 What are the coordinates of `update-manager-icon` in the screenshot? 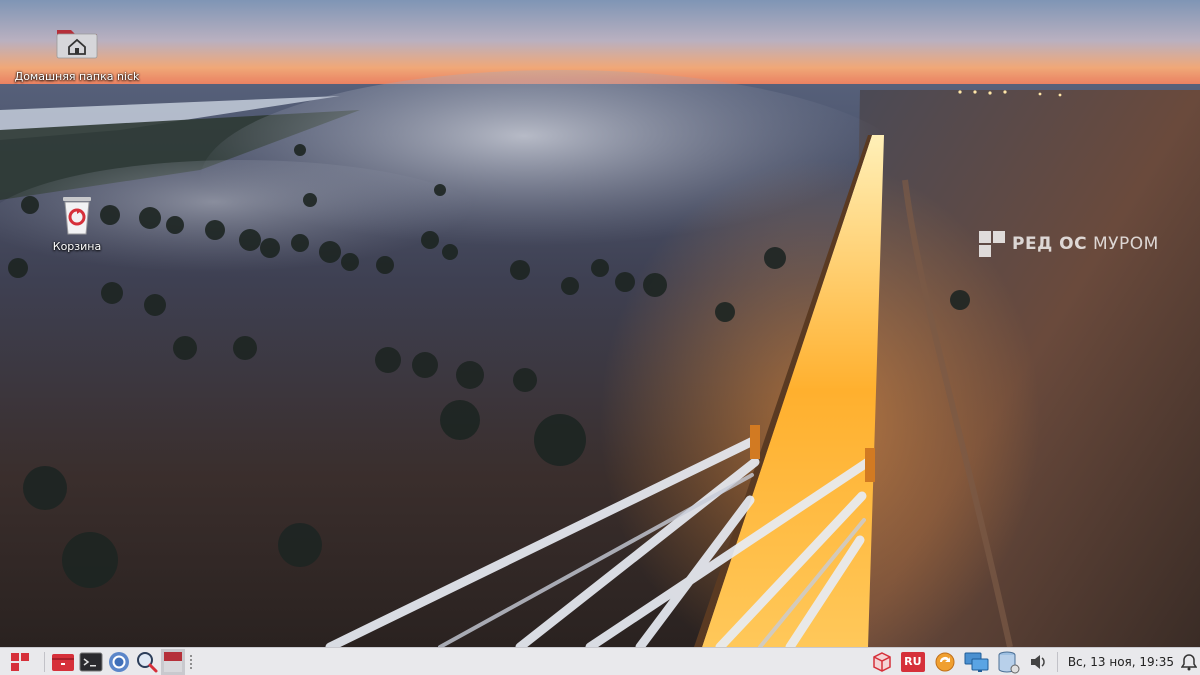 It's located at (945, 661).